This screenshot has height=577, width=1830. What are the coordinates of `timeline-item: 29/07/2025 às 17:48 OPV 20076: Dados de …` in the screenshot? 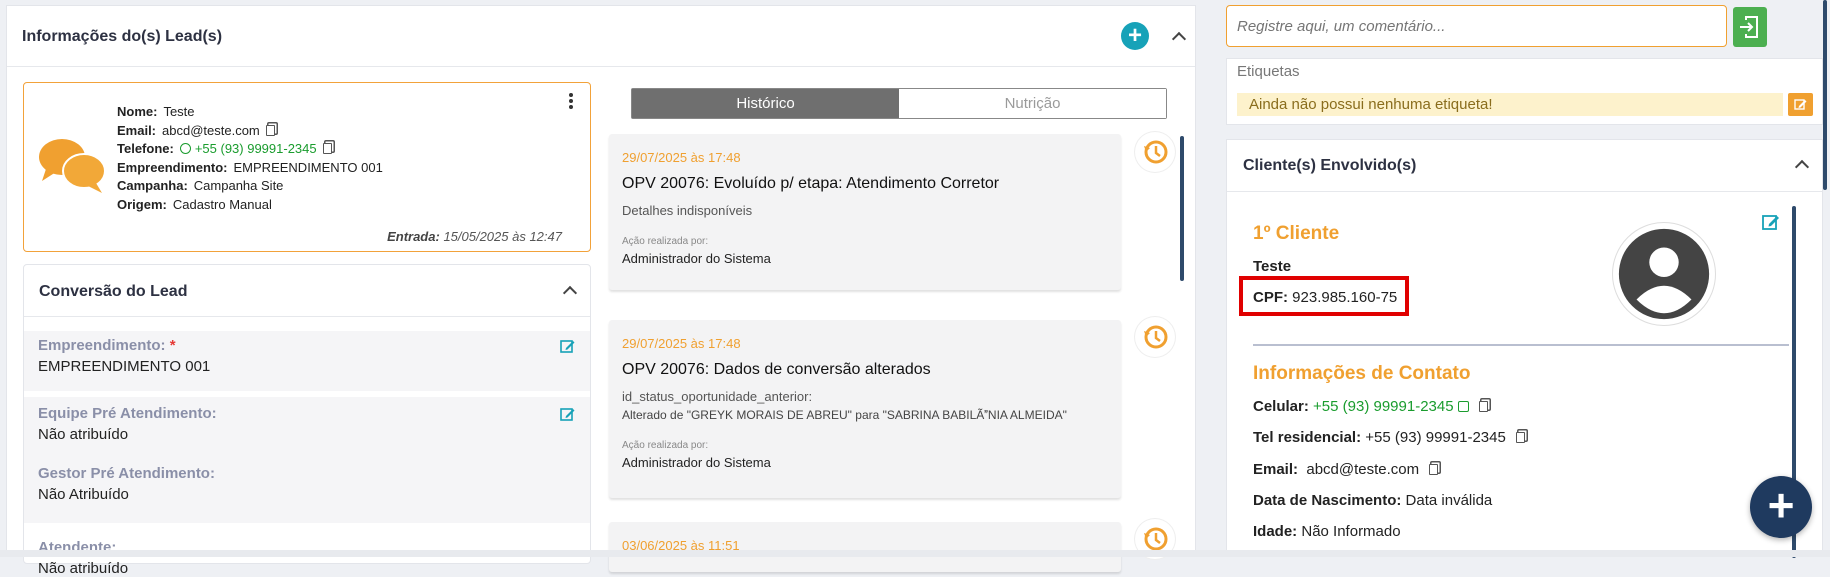 It's located at (865, 409).